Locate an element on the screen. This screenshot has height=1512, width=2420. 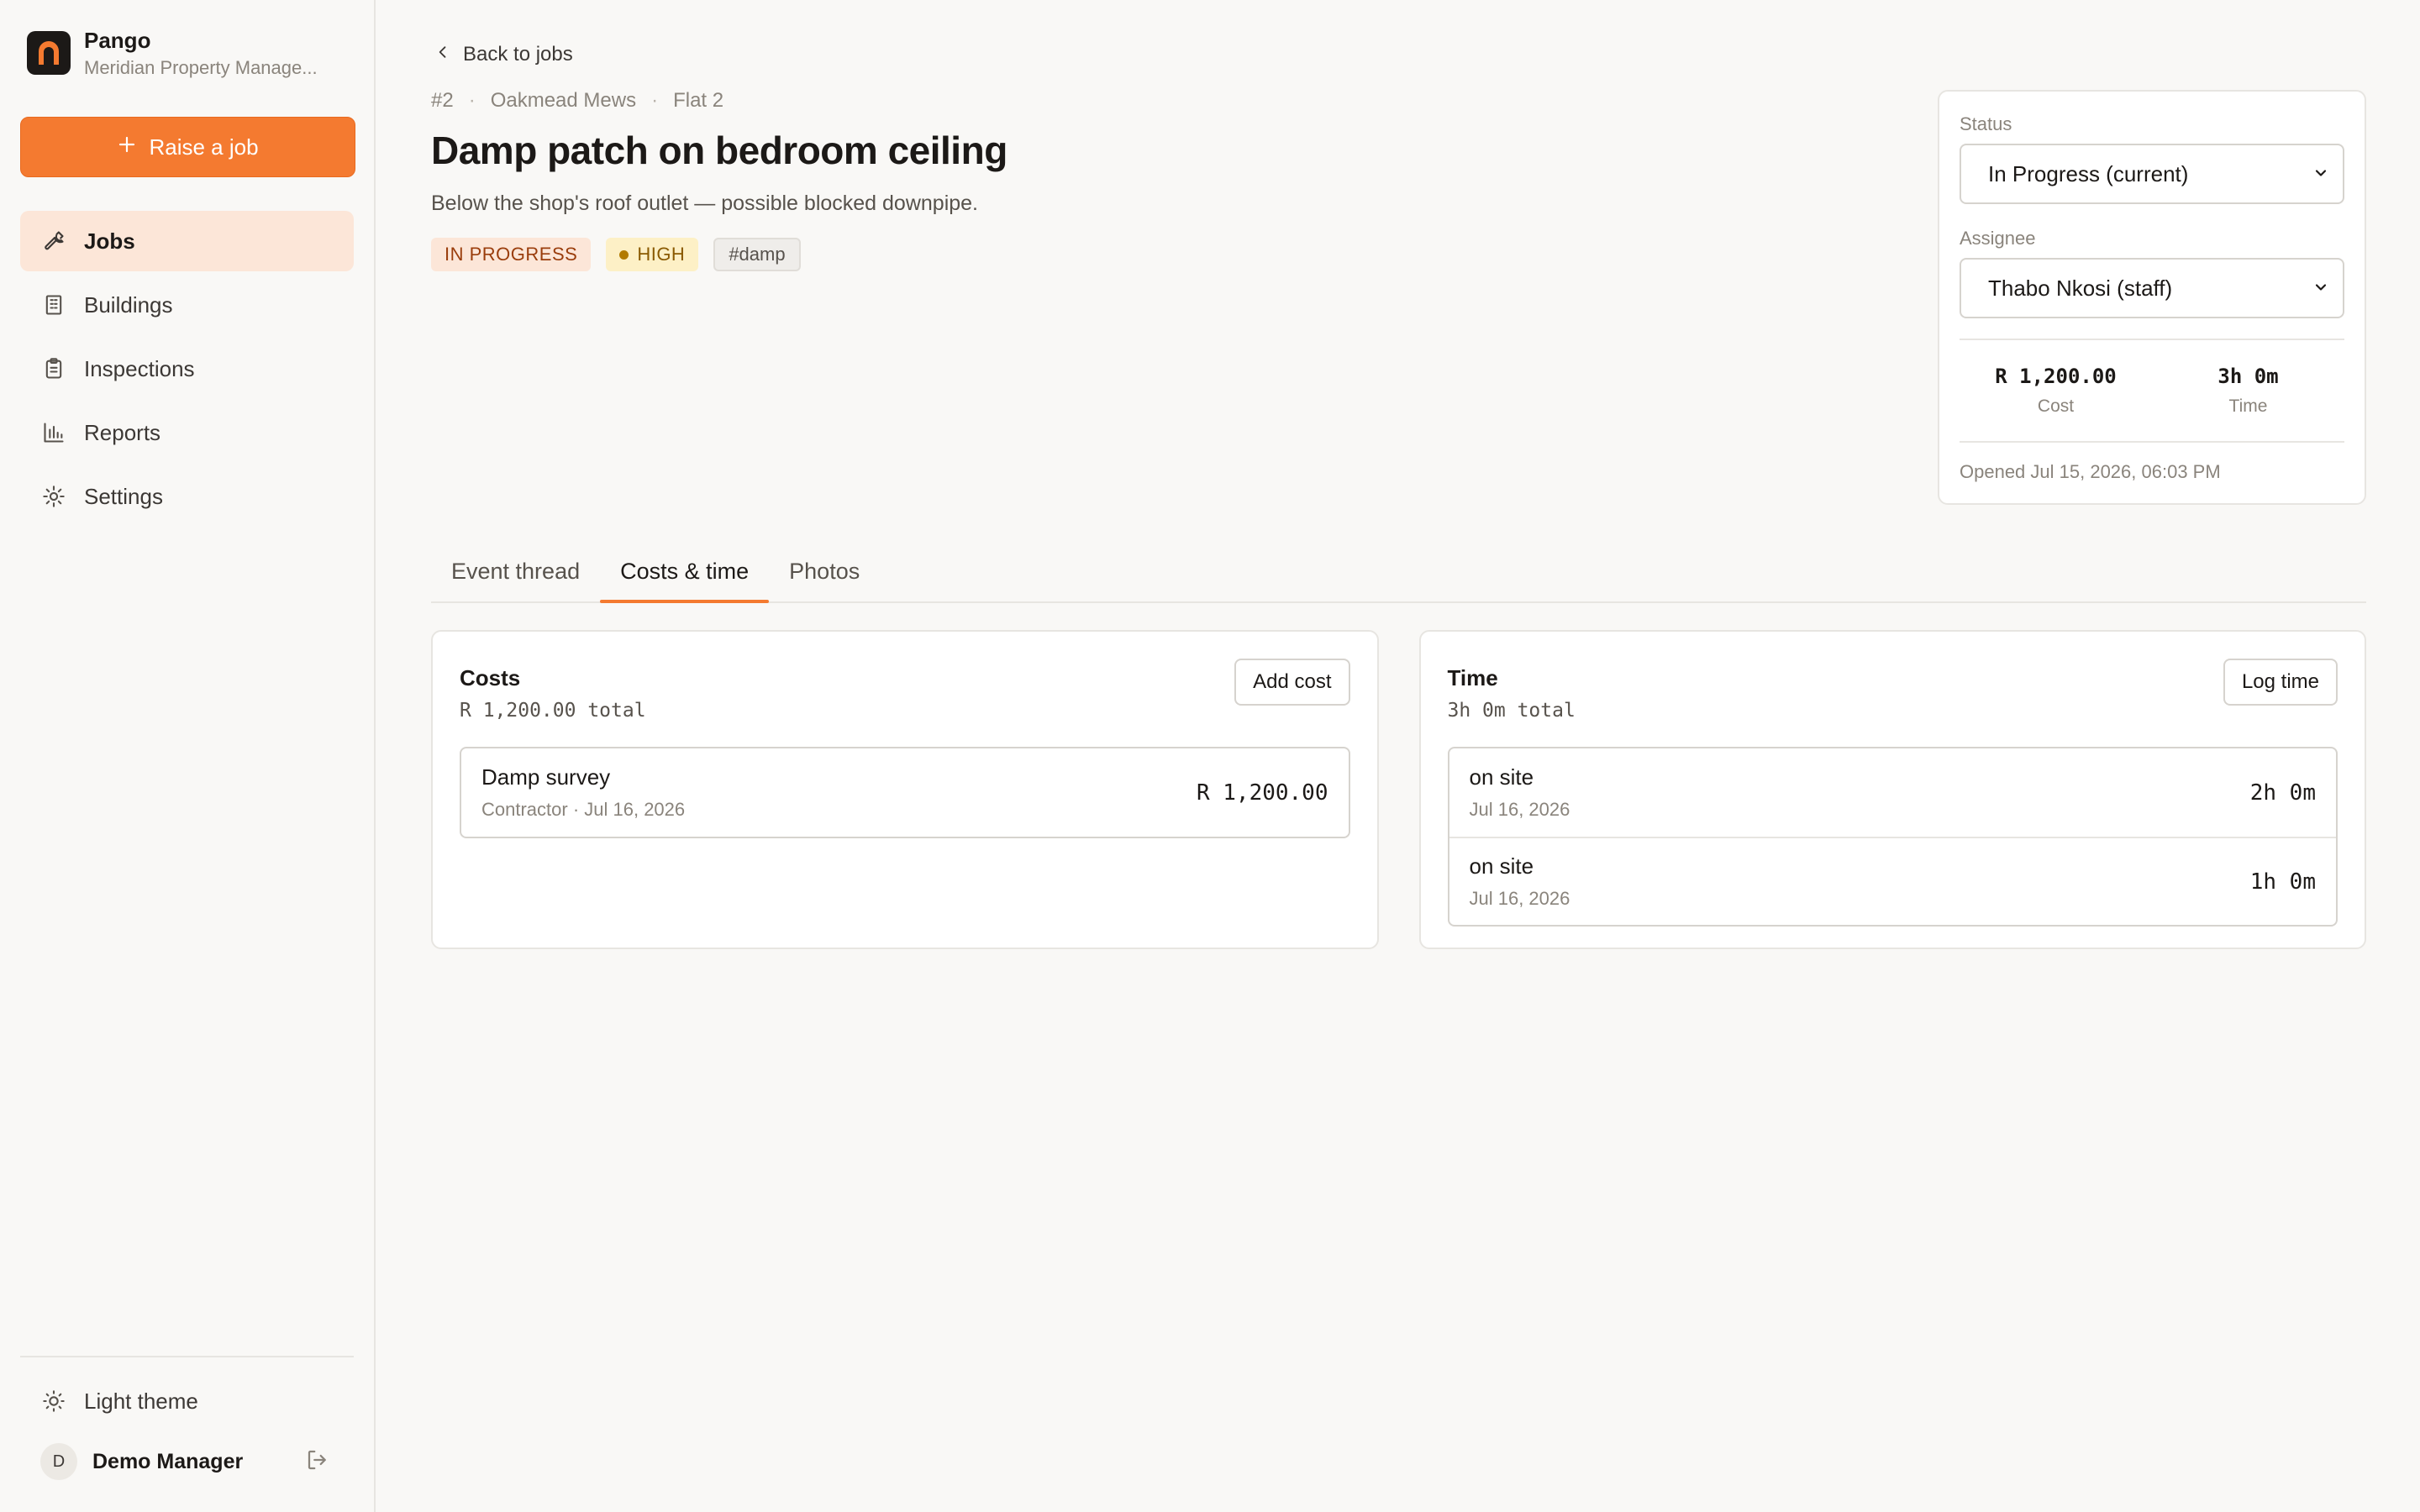
status-select: In Progress (current) is located at coordinates (2152, 174).